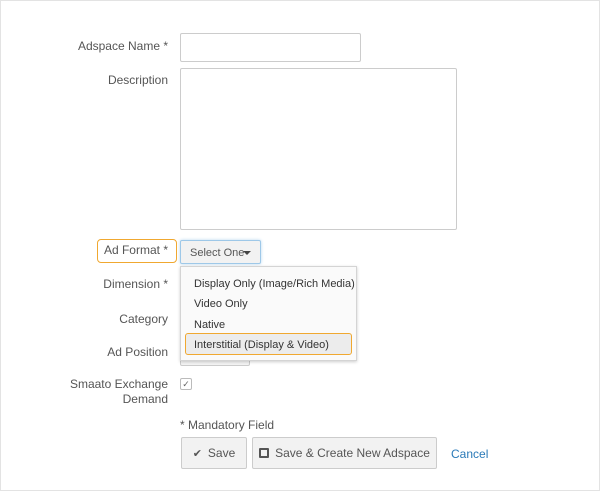 This screenshot has width=600, height=491. I want to click on ad-format-select: Select One, so click(220, 252).